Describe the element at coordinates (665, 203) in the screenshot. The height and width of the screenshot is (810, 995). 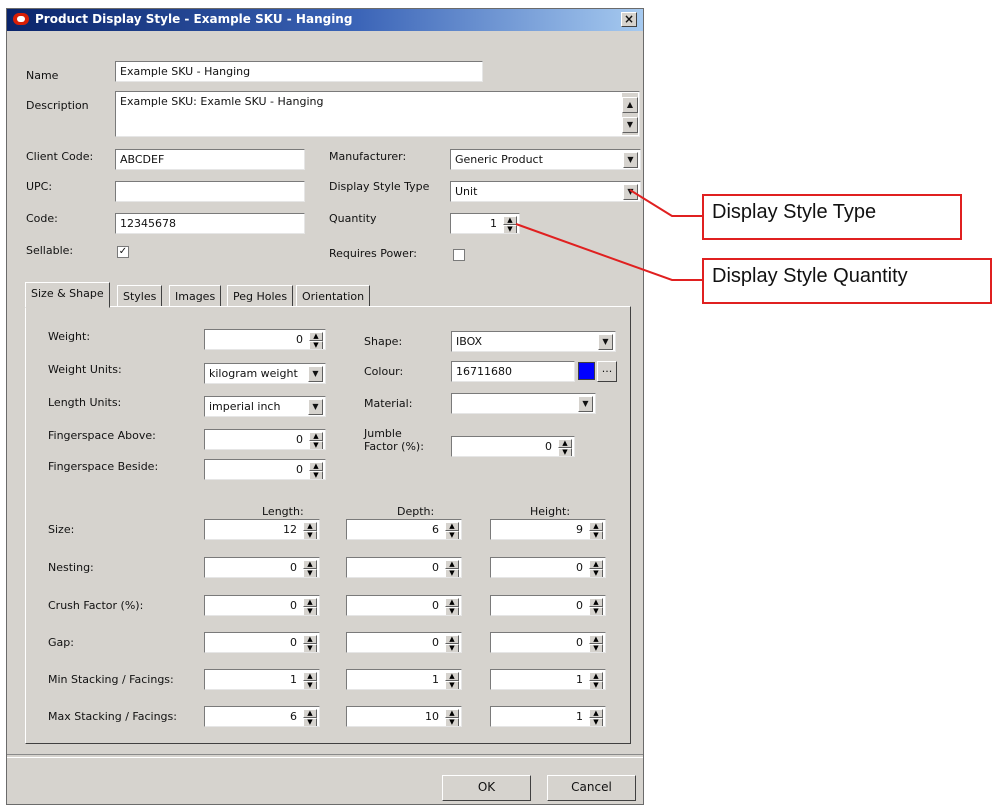
I see `callout-line-display-style-type` at that location.